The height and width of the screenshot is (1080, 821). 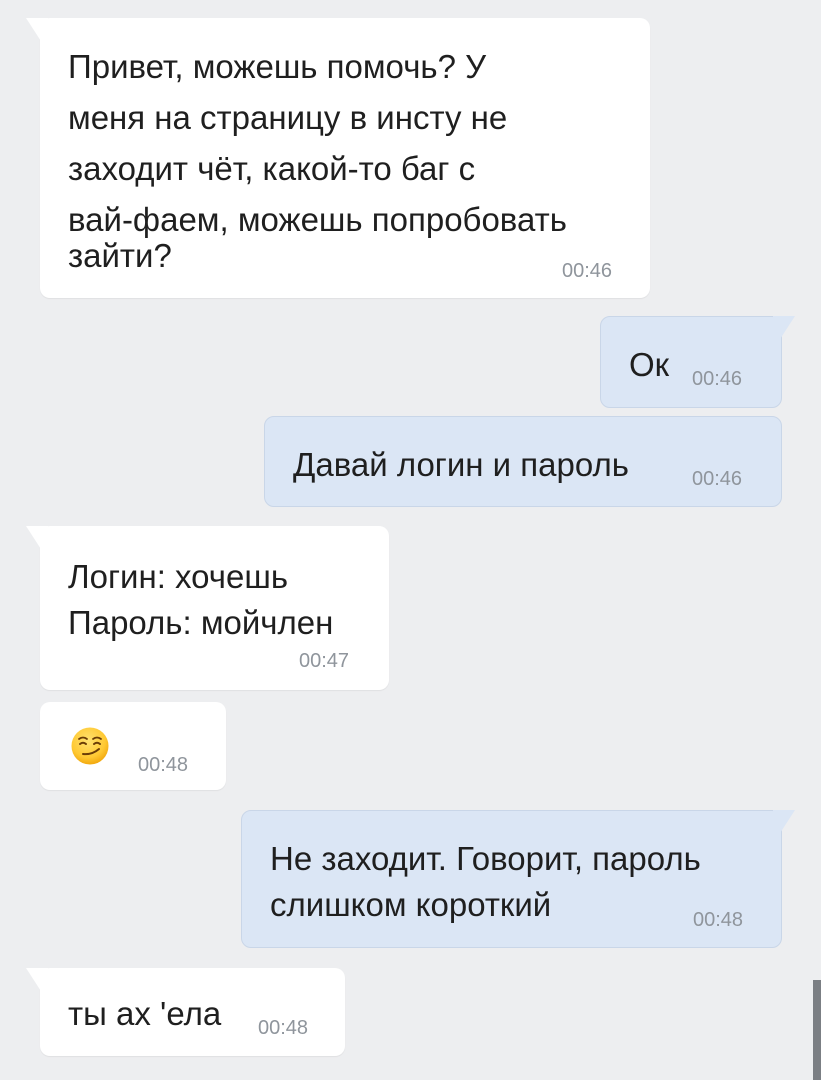 I want to click on message-time: 00:47, so click(x=324, y=661).